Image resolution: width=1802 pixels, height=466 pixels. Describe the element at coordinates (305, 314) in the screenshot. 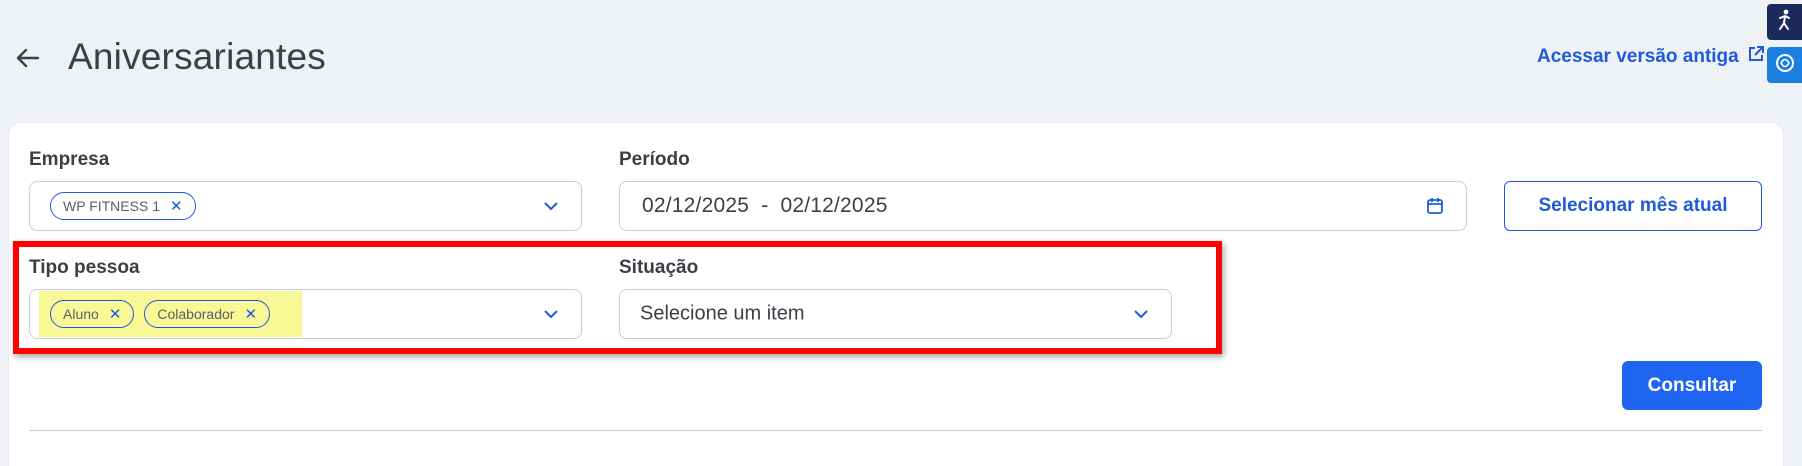

I see `tipo-pessoa-select: Aluno ✕ Colaborador ✕` at that location.